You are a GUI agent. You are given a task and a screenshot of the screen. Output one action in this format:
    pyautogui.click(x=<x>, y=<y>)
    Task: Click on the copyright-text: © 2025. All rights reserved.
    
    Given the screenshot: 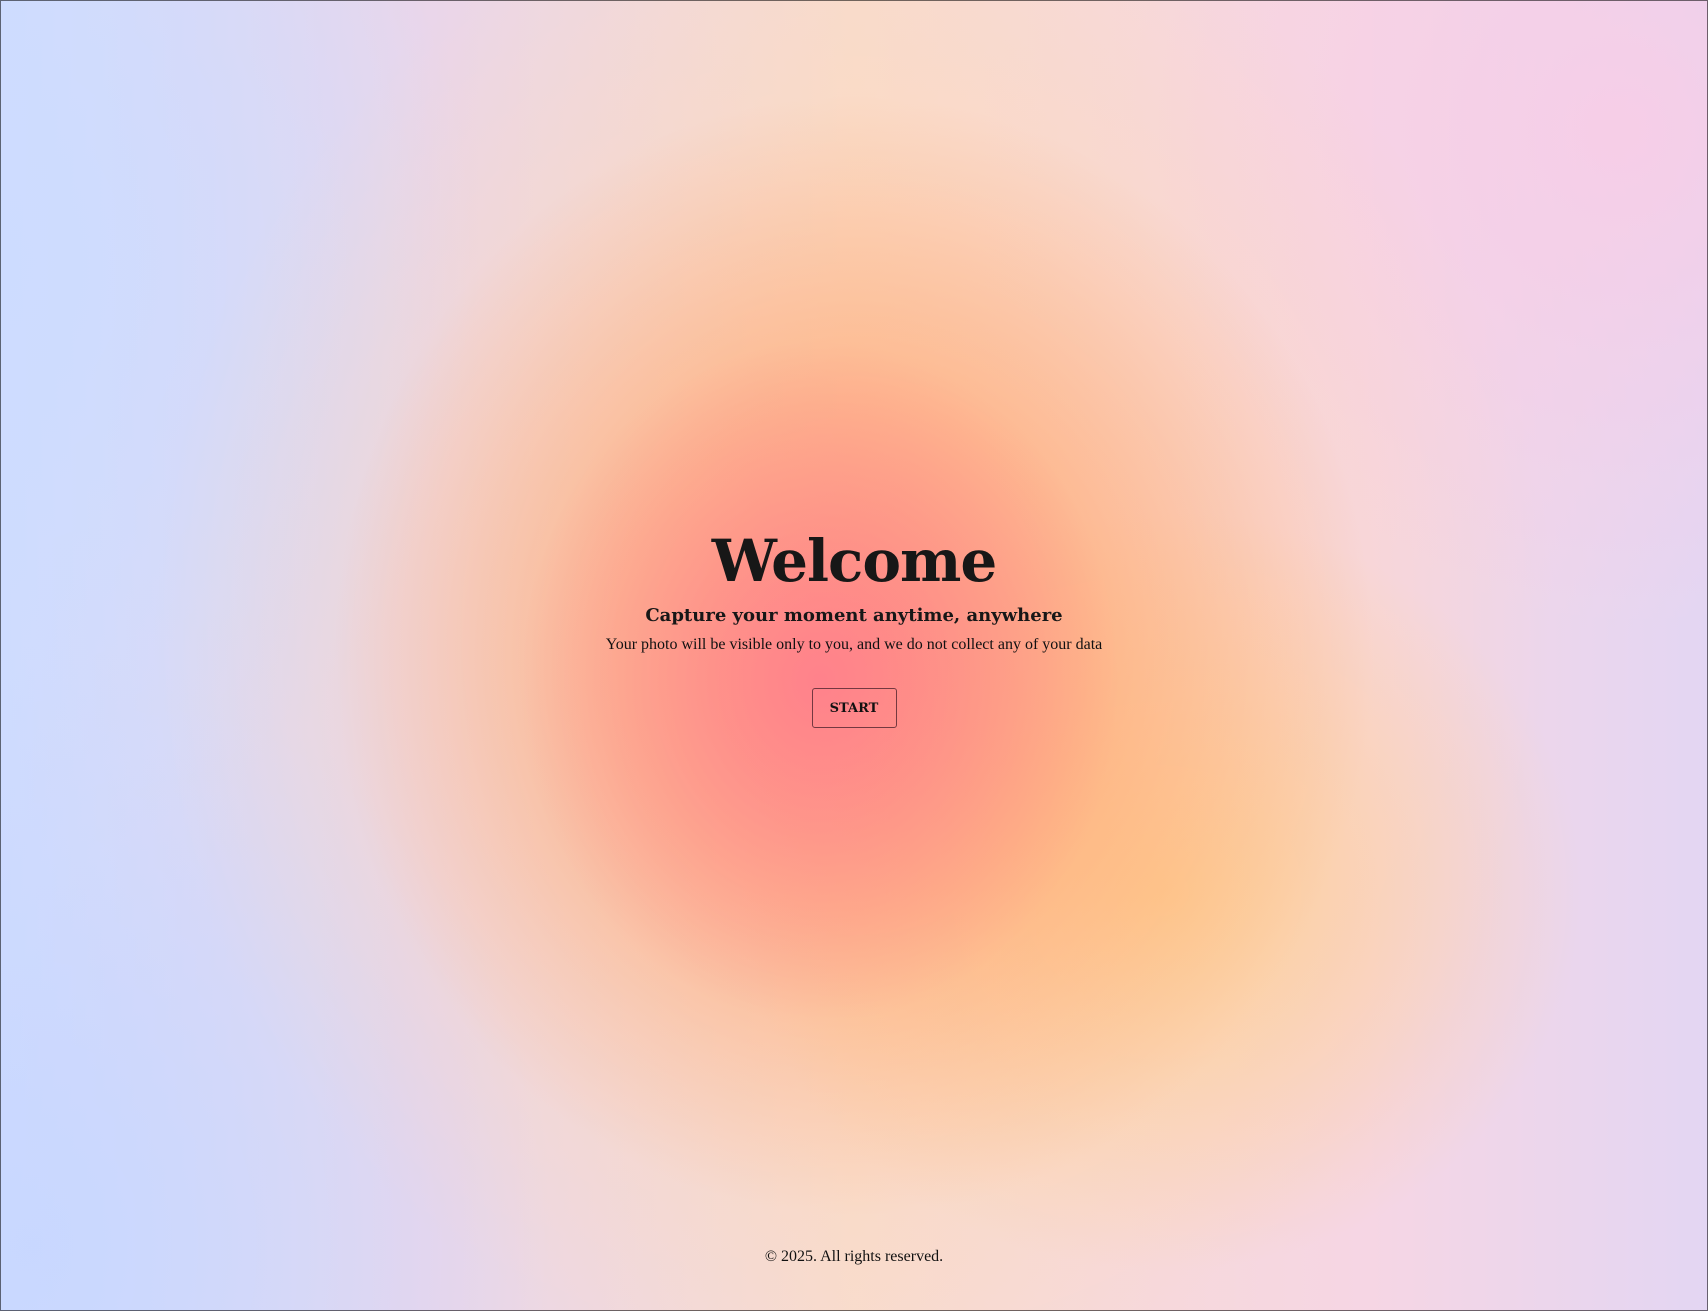 What is the action you would take?
    pyautogui.click(x=854, y=1256)
    